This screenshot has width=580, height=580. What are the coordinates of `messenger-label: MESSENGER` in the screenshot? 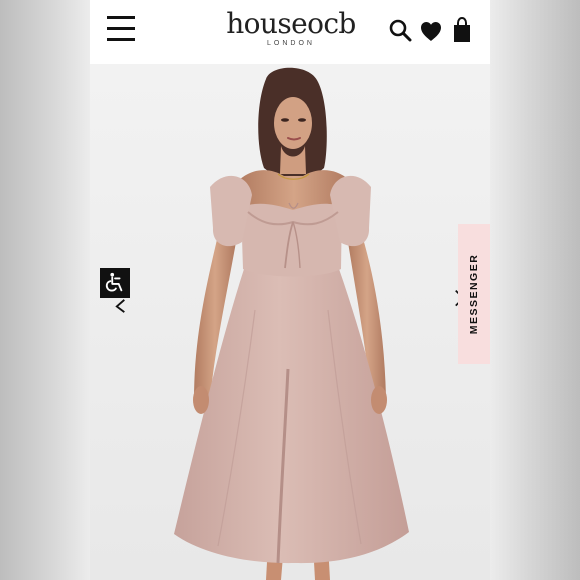 It's located at (474, 294).